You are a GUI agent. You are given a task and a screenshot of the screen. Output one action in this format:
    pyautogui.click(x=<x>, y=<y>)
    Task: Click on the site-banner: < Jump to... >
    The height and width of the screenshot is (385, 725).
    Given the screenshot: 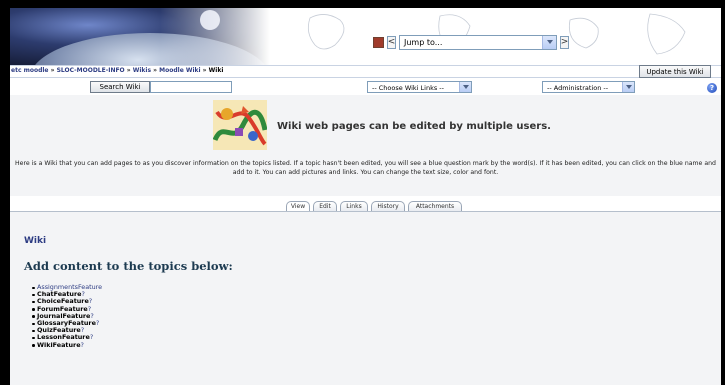 What is the action you would take?
    pyautogui.click(x=365, y=36)
    